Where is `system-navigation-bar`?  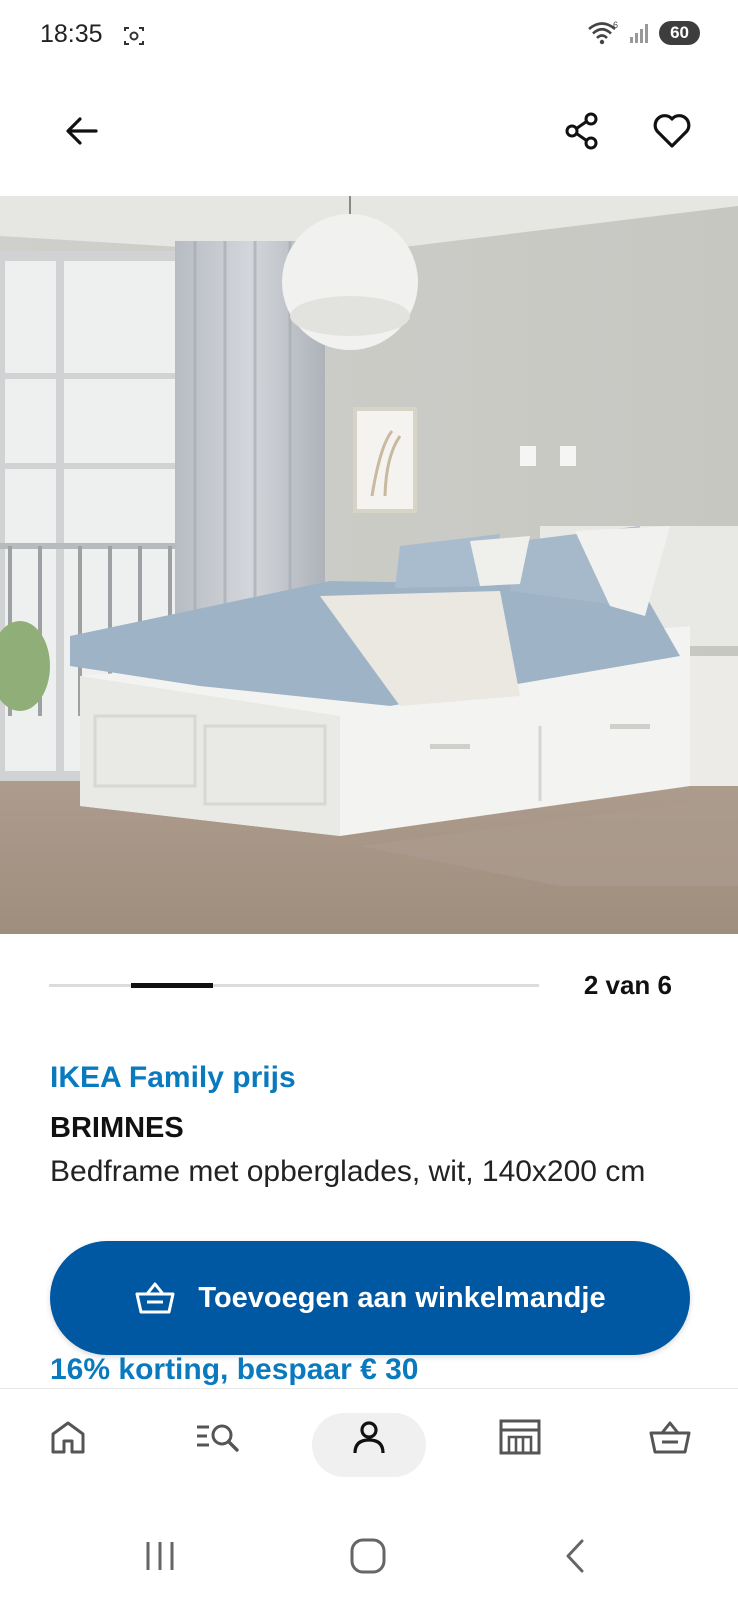
system-navigation-bar is located at coordinates (369, 1550).